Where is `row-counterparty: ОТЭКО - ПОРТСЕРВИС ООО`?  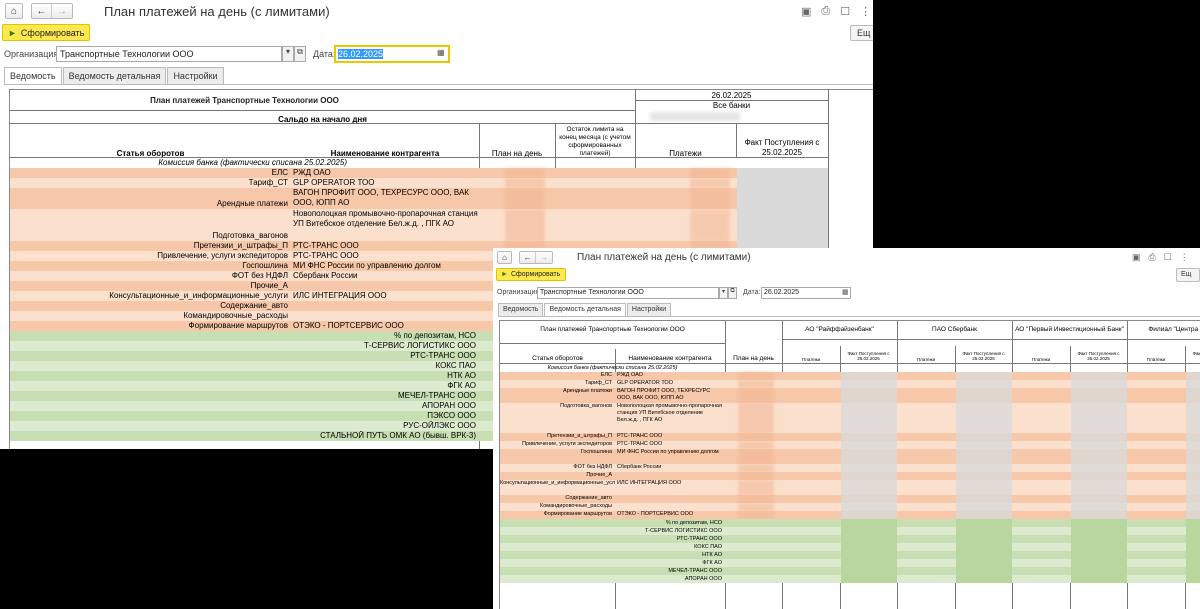
row-counterparty: ОТЭКО - ПОРТСЕРВИС ООО is located at coordinates (348, 325).